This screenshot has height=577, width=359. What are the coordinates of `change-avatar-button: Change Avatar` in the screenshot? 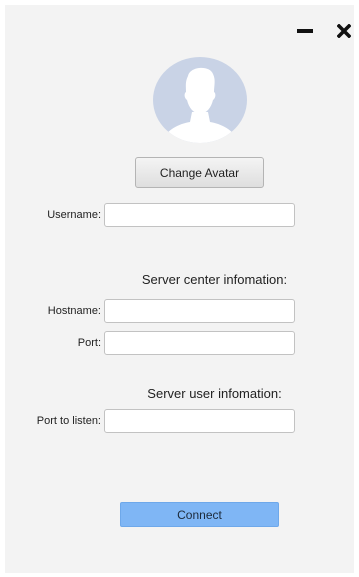 It's located at (199, 172).